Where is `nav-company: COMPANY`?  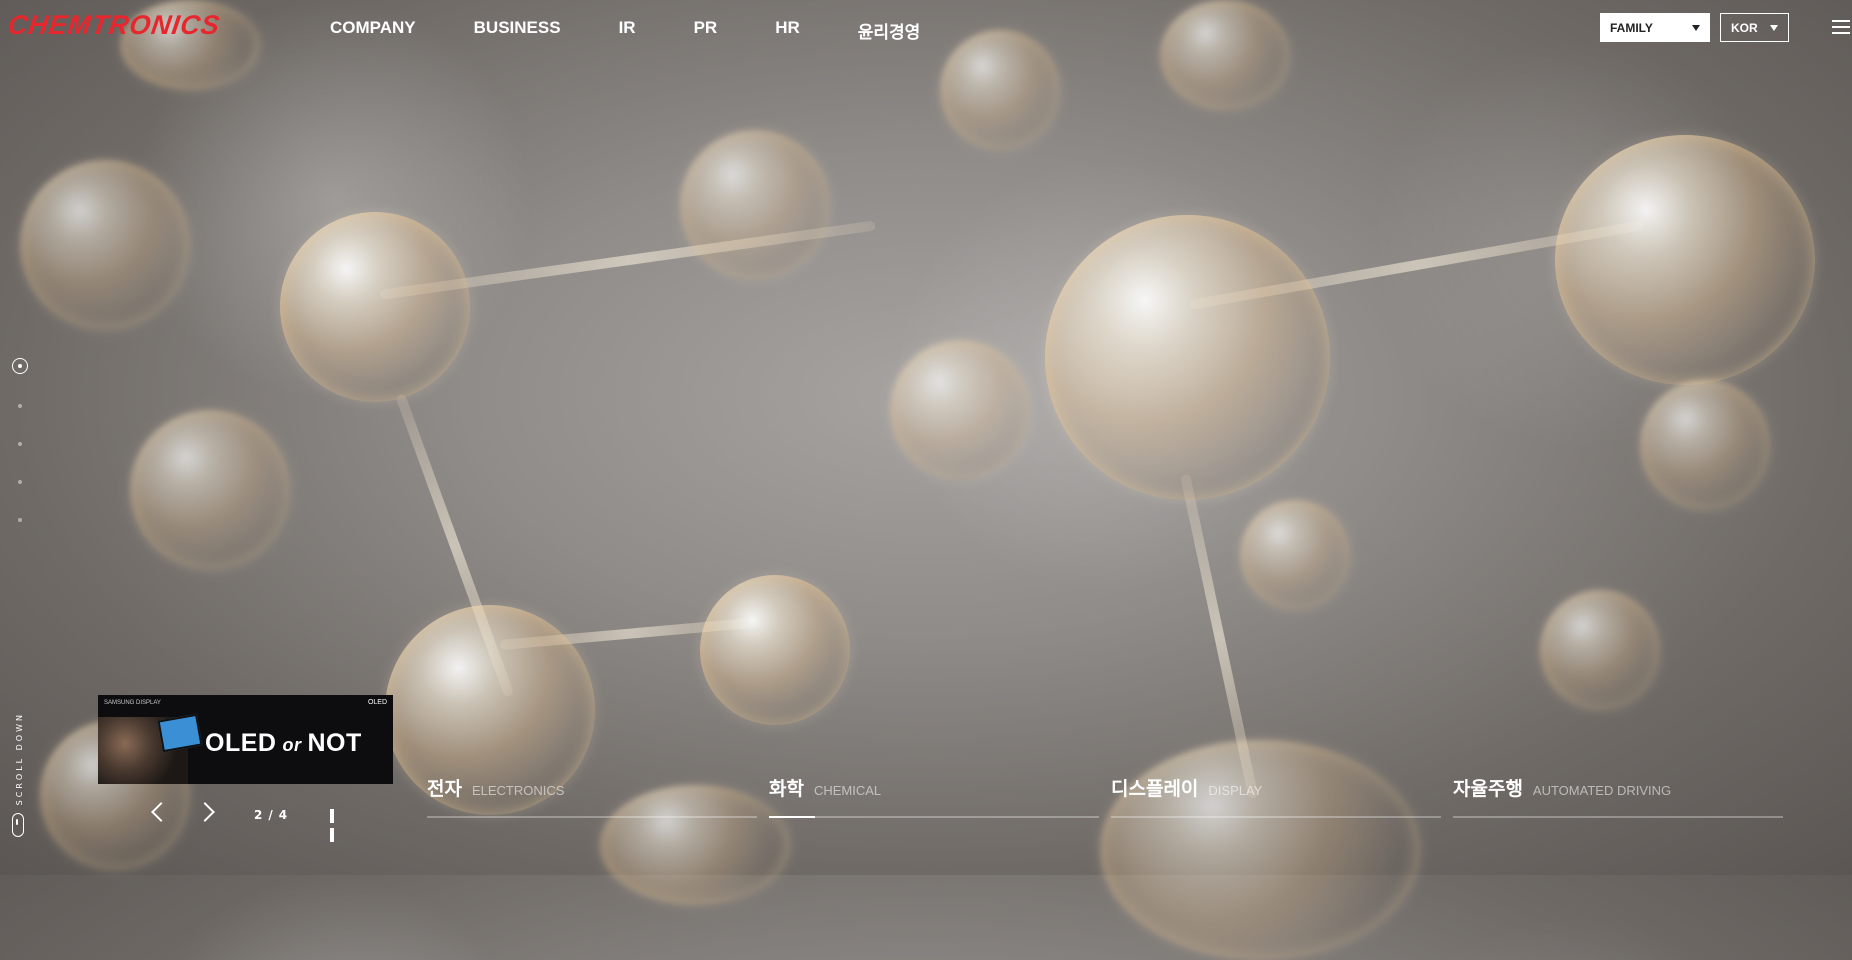
nav-company: COMPANY is located at coordinates (373, 30).